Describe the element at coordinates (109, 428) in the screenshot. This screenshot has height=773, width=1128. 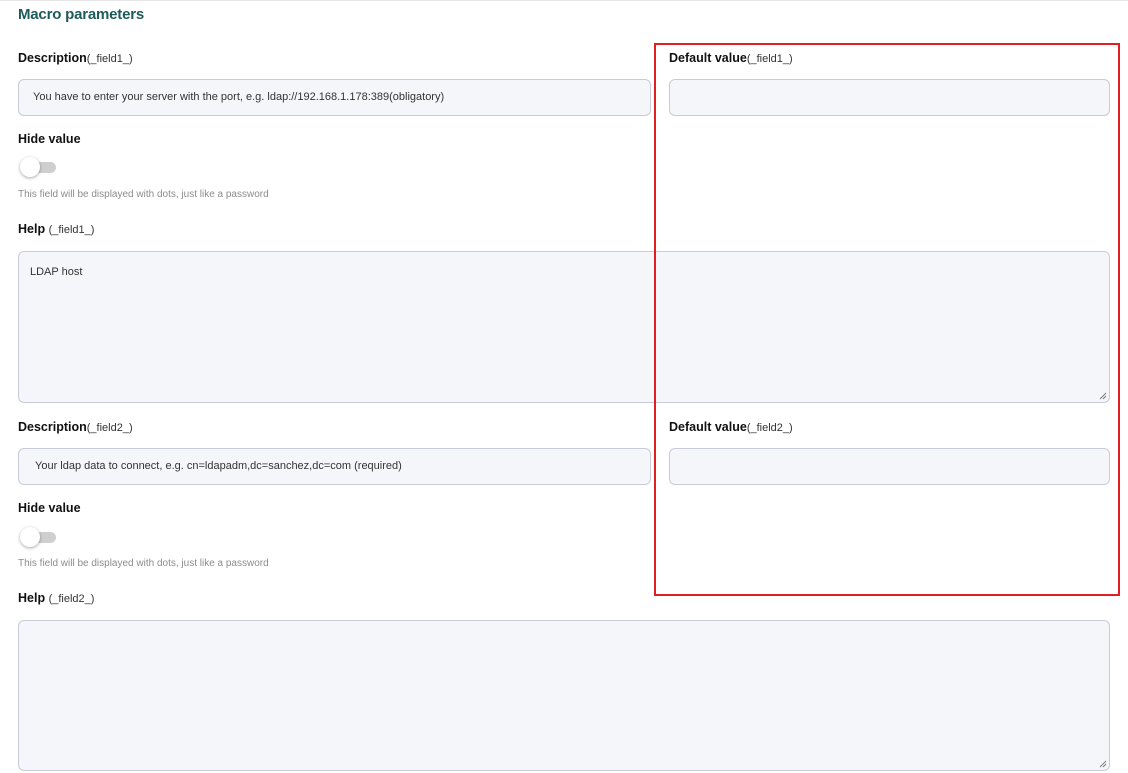
I see `field2-description-label-suffix: (_field2_)` at that location.